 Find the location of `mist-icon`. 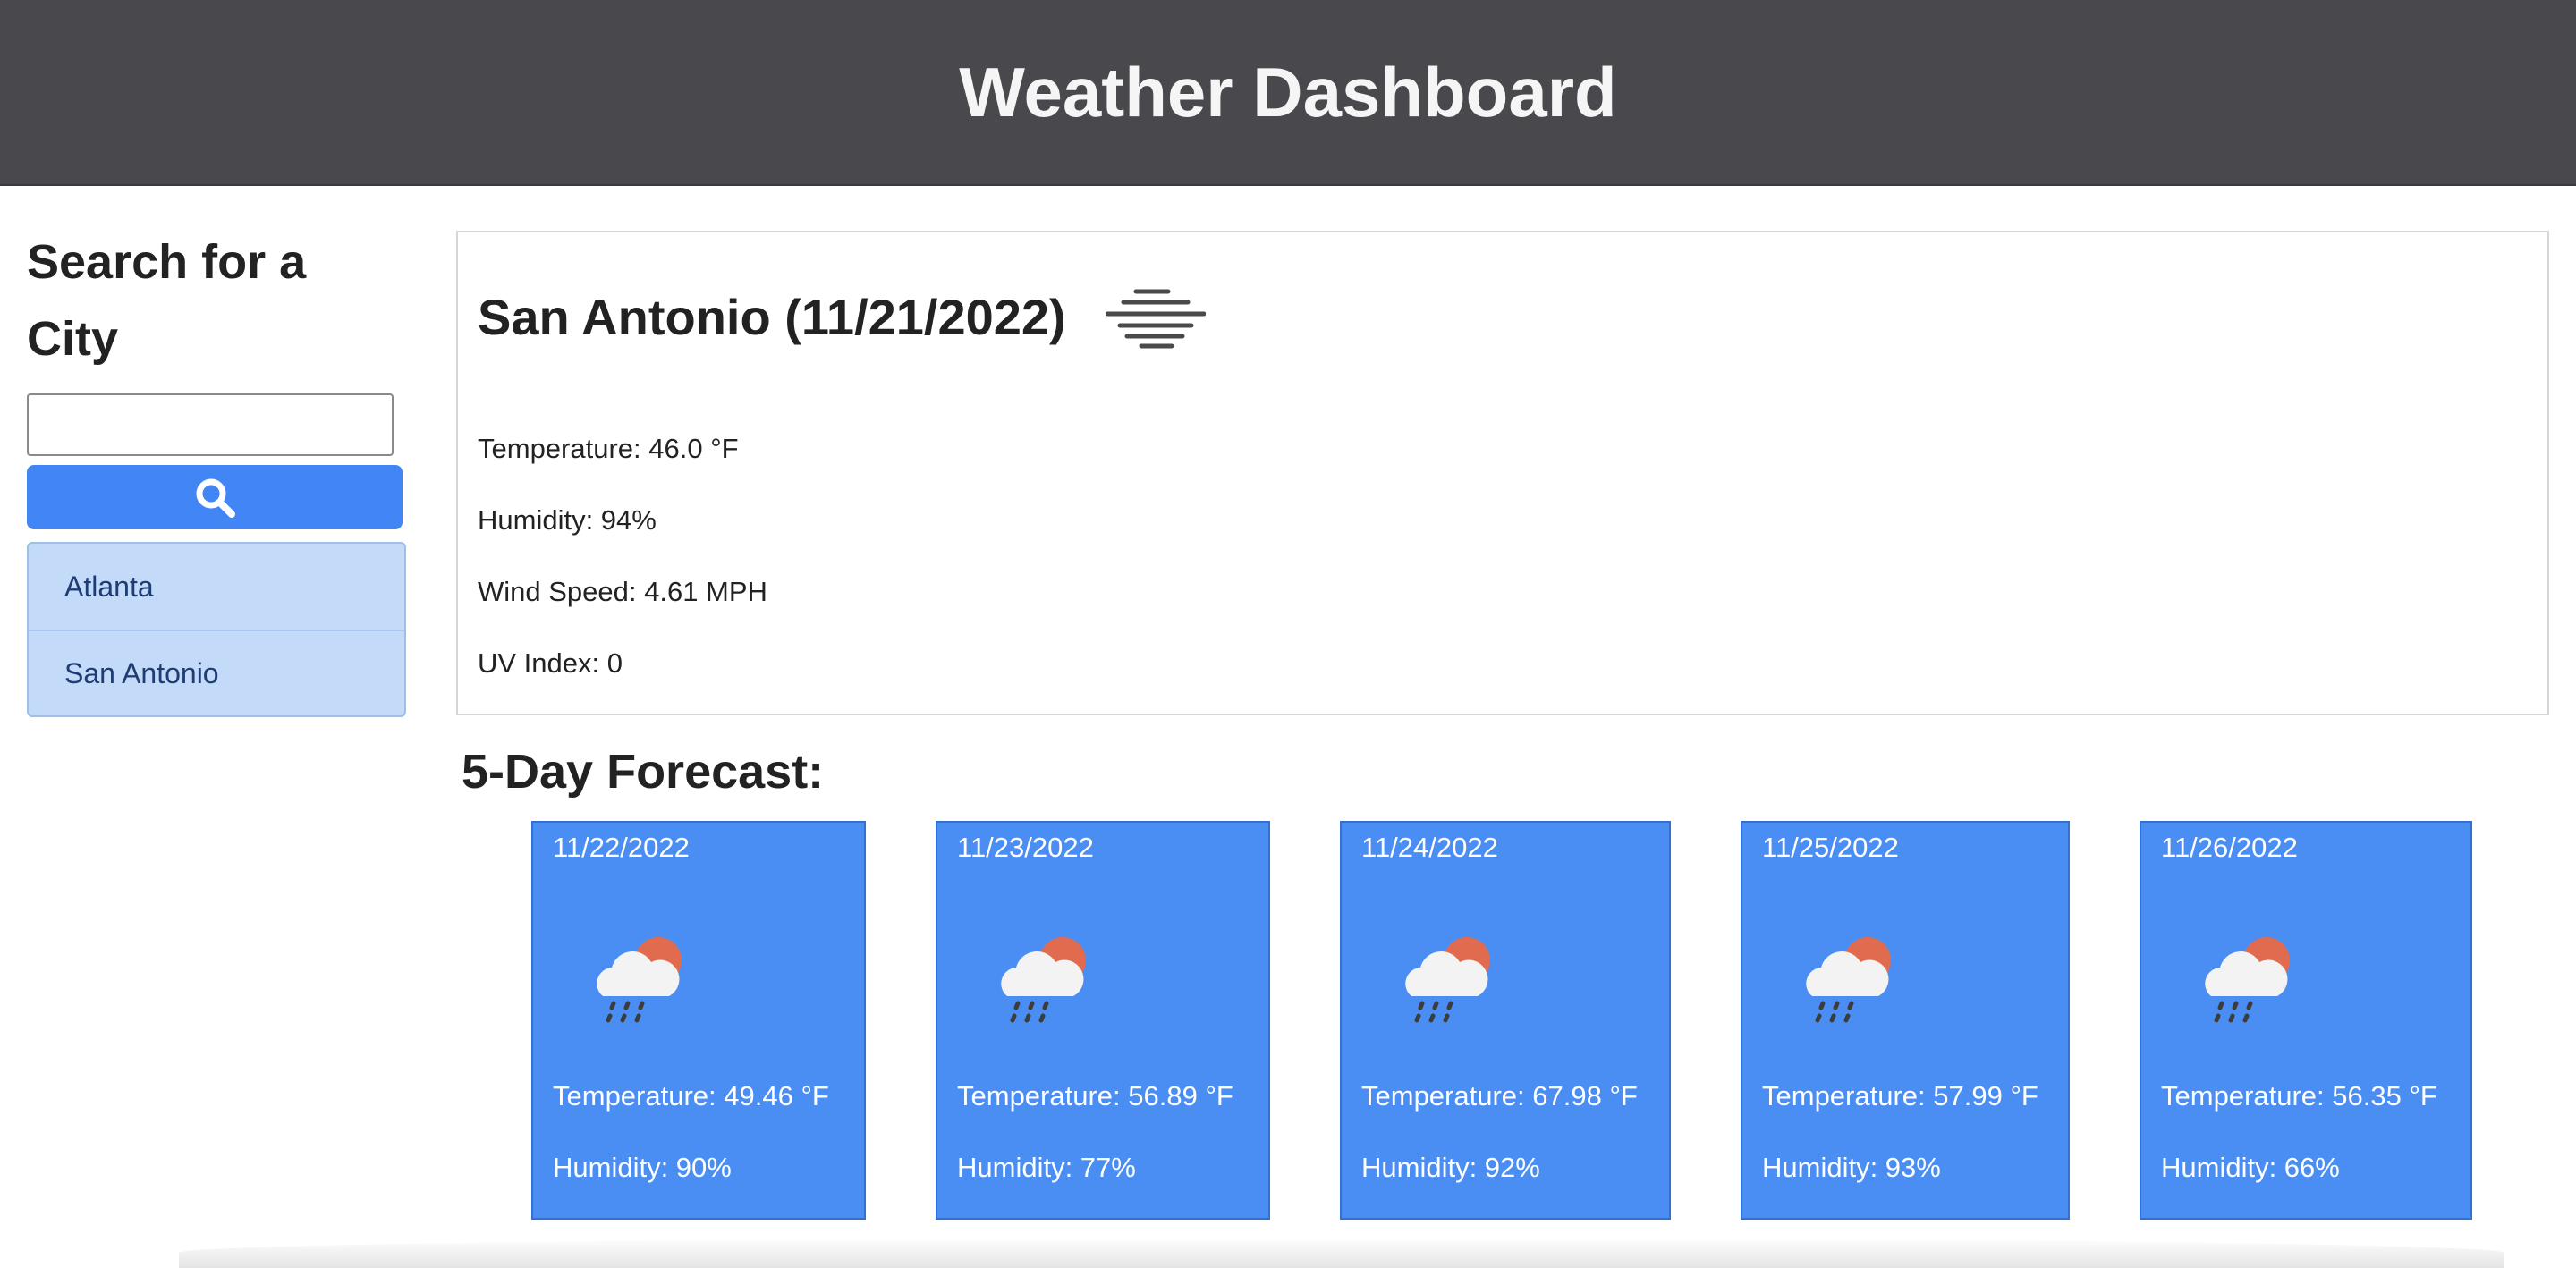

mist-icon is located at coordinates (1155, 319).